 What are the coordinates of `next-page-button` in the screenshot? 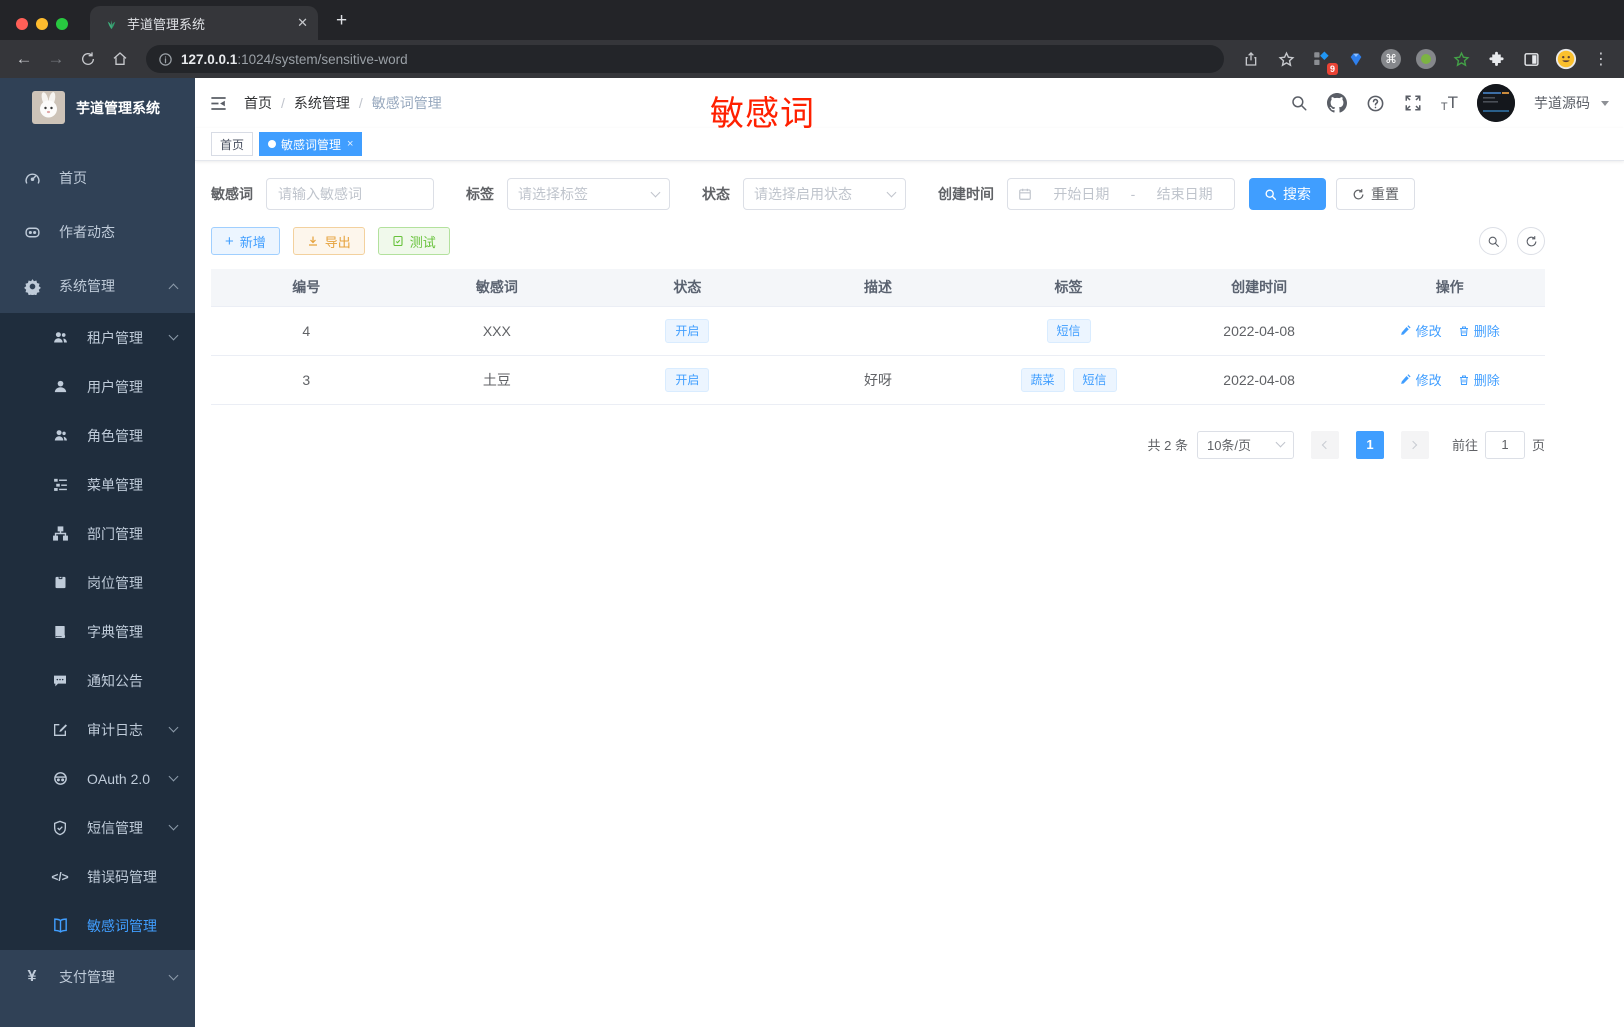 It's located at (1414, 444).